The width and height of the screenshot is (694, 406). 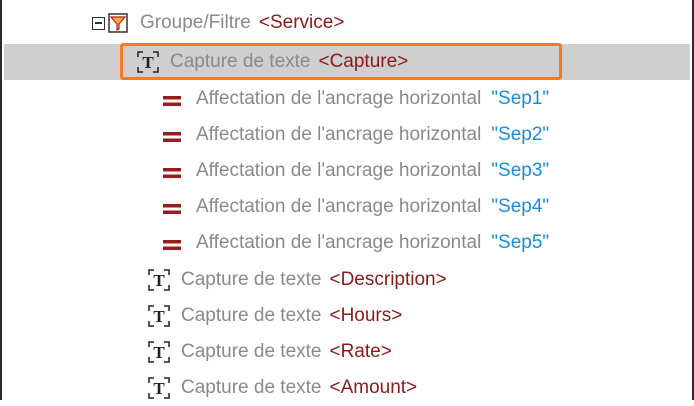 What do you see at coordinates (347, 23) in the screenshot?
I see `tree-row-group: Groupe/Filtre <Service>` at bounding box center [347, 23].